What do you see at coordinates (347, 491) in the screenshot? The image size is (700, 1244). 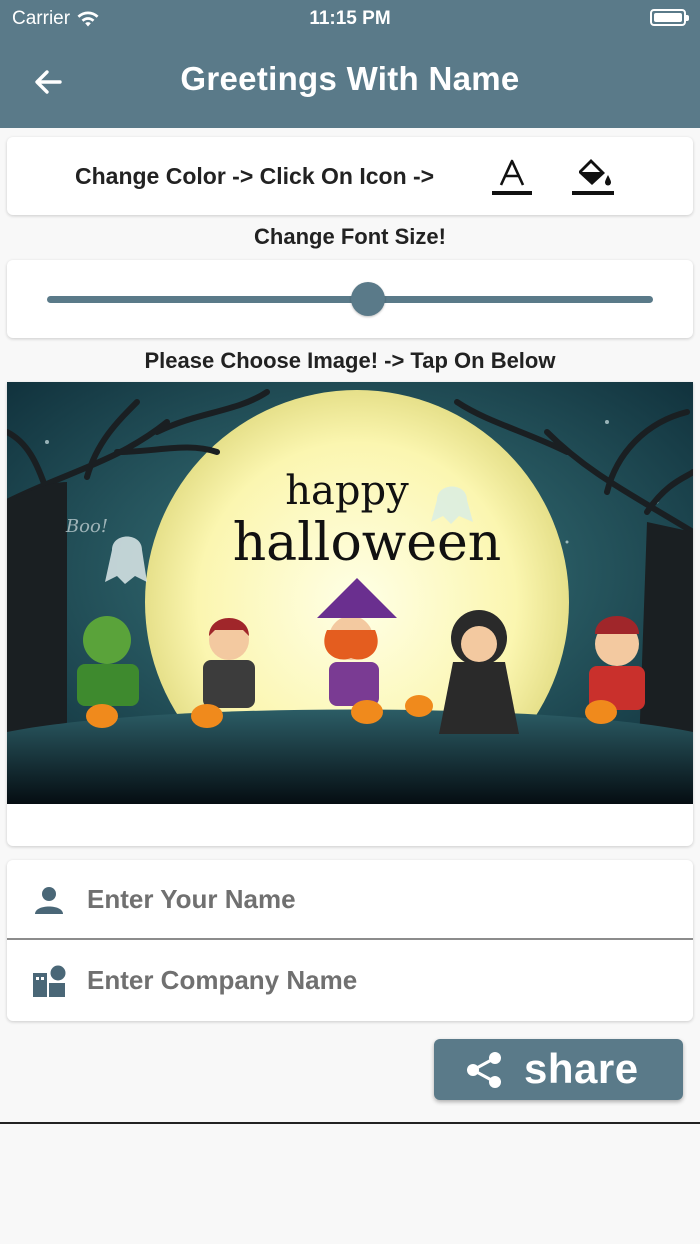 I see `image-text-happy: happy` at bounding box center [347, 491].